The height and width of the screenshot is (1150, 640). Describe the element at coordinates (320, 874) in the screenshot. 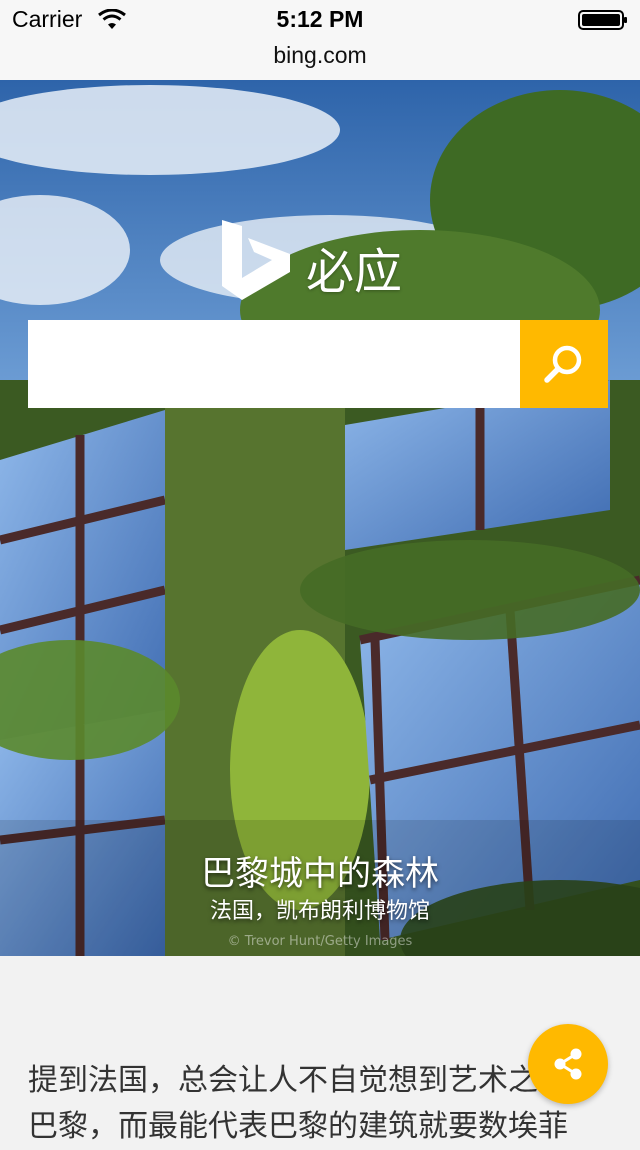

I see `caption-title: 巴黎城中的森林` at that location.